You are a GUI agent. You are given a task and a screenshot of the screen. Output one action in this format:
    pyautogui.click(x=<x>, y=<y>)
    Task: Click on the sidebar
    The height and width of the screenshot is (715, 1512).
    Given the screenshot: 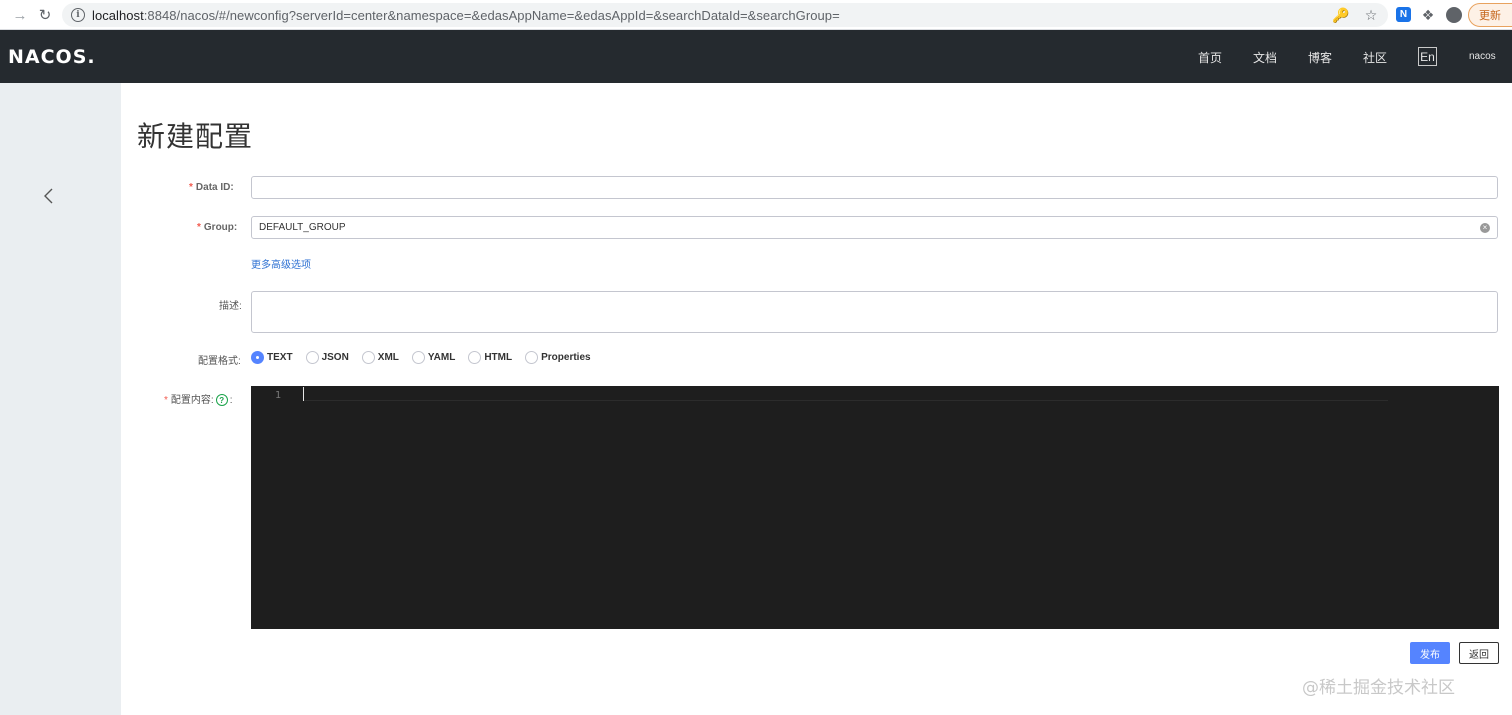 What is the action you would take?
    pyautogui.click(x=60, y=399)
    